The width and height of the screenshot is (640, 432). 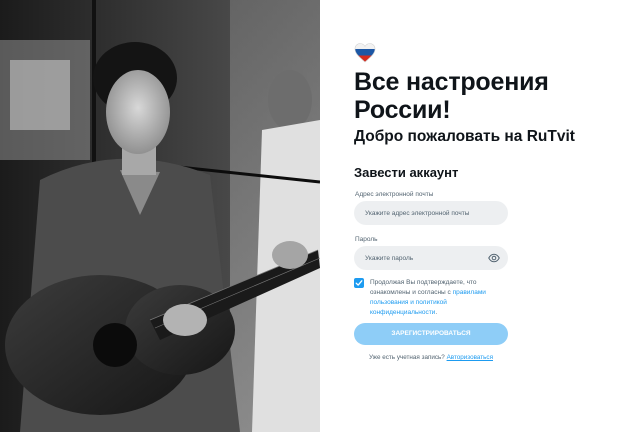 I want to click on welcome-title: Добро пожаловать на RuTvit, so click(x=464, y=136).